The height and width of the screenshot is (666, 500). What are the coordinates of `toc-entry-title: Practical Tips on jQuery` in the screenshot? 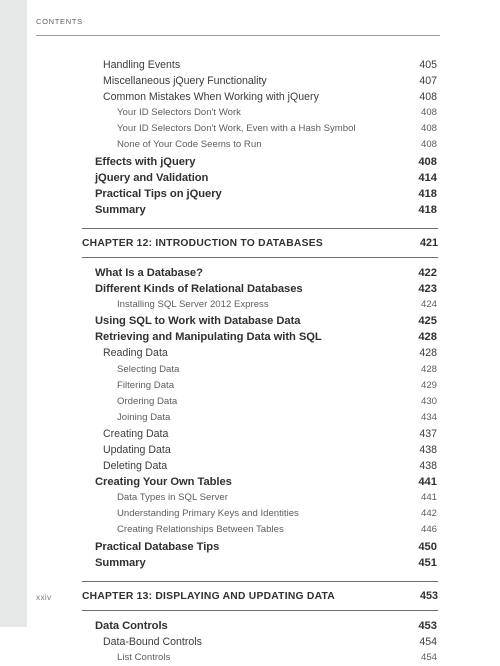 It's located at (158, 193).